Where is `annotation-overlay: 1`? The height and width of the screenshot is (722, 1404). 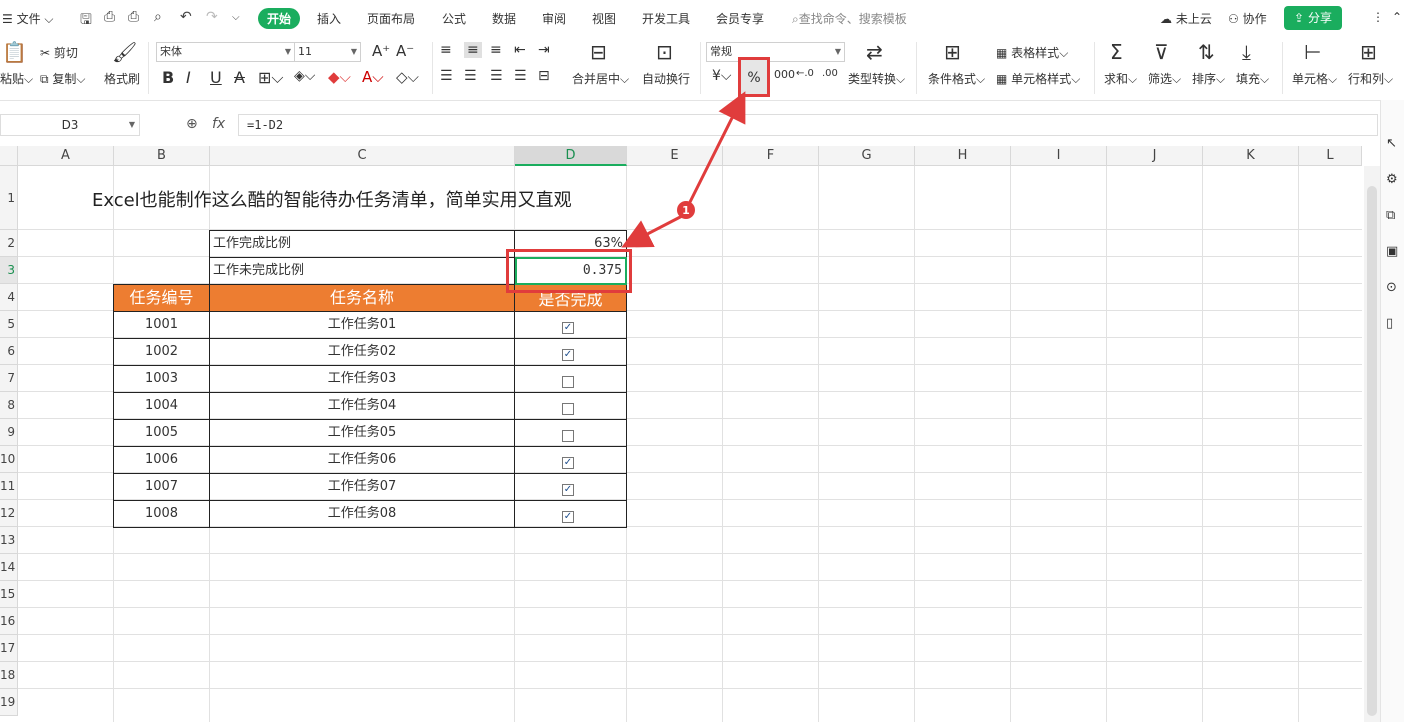 annotation-overlay: 1 is located at coordinates (683, 169).